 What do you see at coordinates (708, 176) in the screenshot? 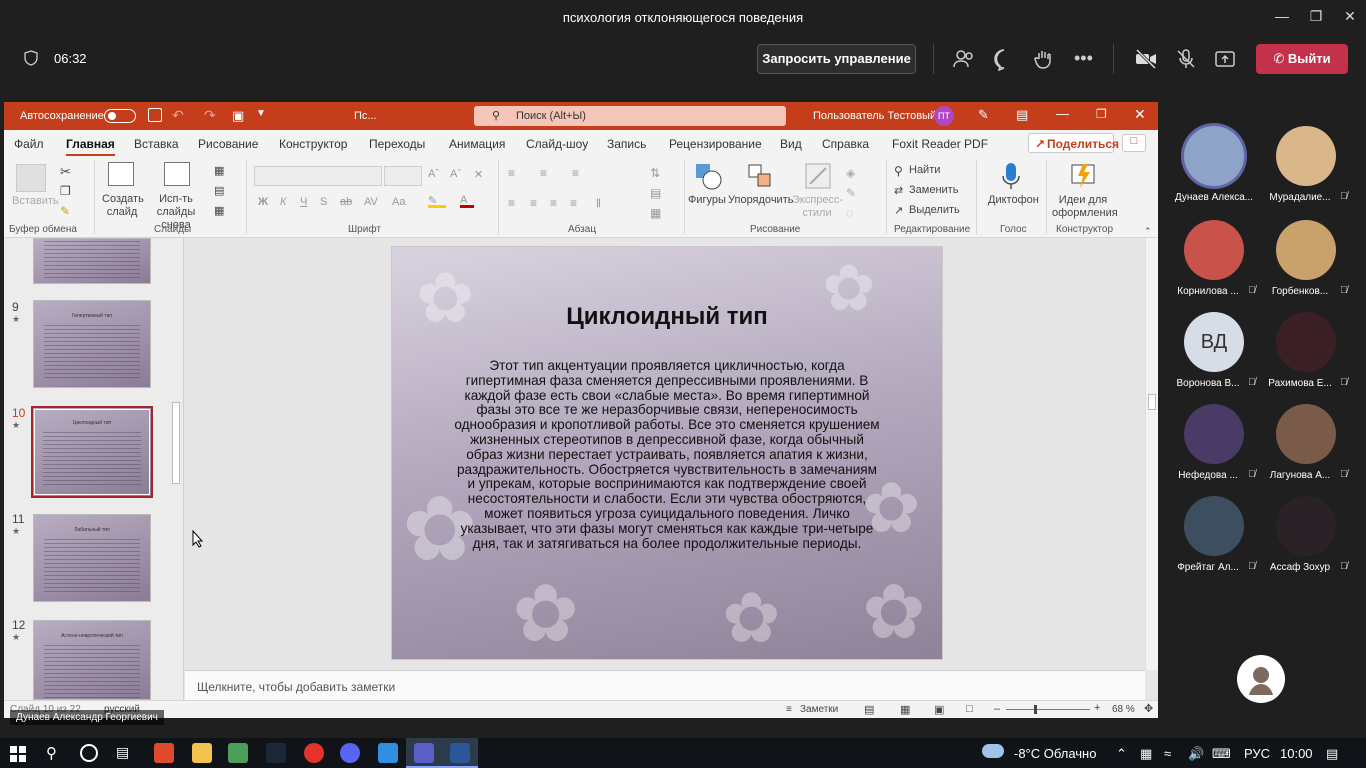
I see `shapes-icon` at bounding box center [708, 176].